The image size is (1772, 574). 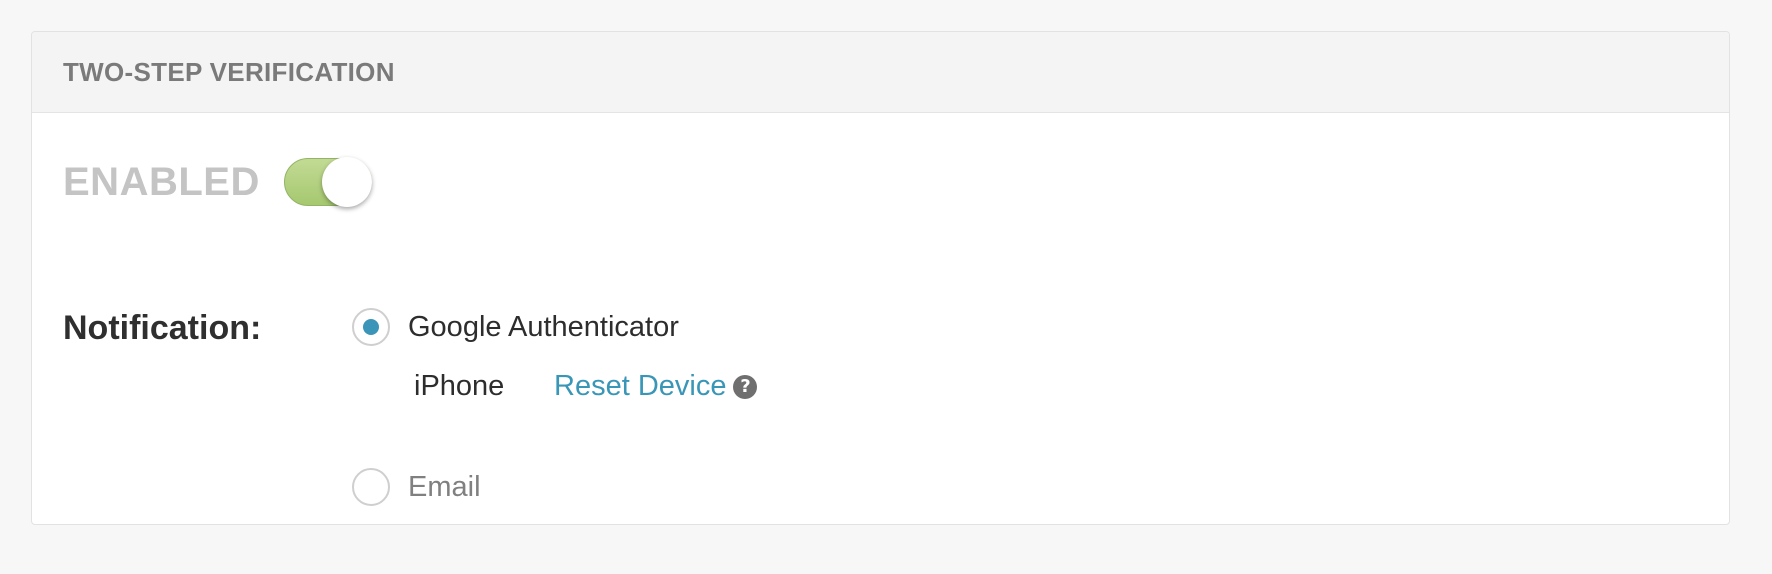 I want to click on google-authenticator-option: Google Authenticator, so click(x=515, y=327).